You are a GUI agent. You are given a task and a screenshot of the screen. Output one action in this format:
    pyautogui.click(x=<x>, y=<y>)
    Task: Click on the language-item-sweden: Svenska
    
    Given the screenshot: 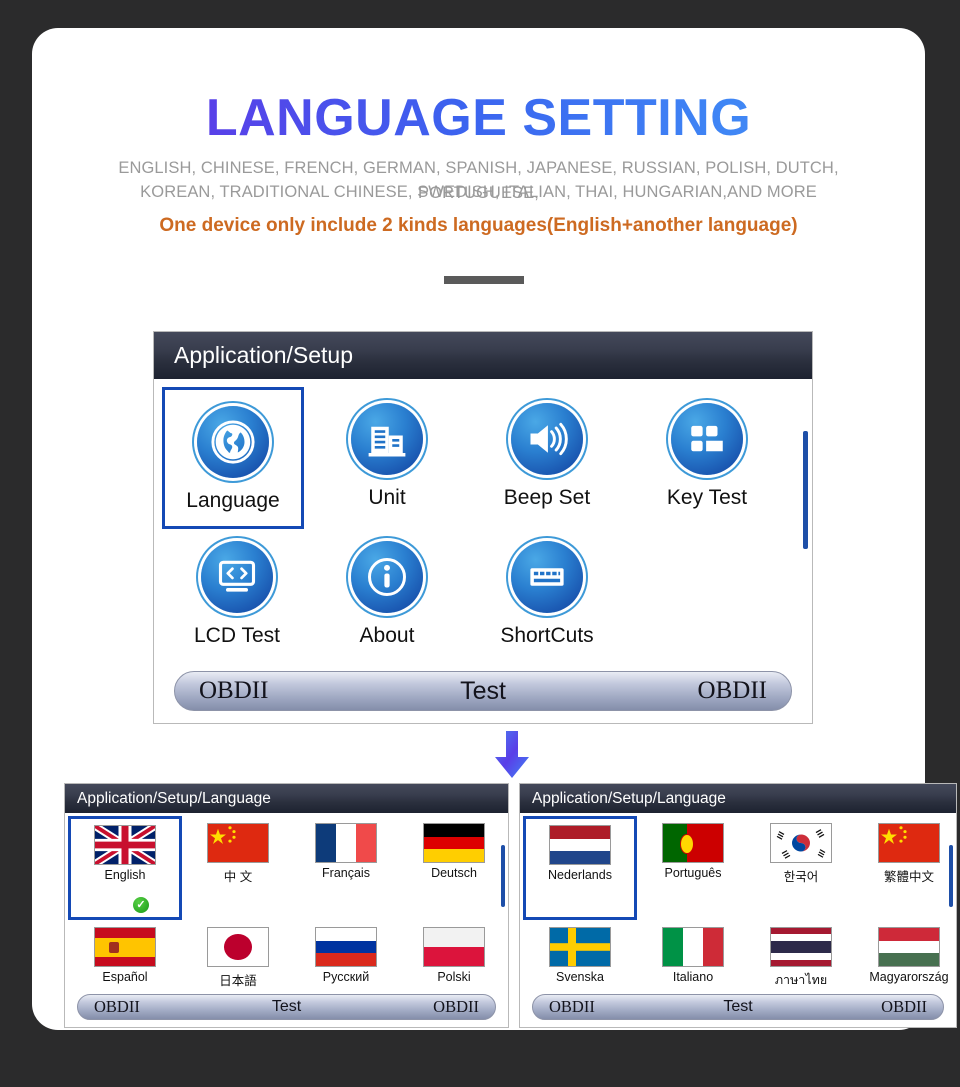 What is the action you would take?
    pyautogui.click(x=580, y=960)
    